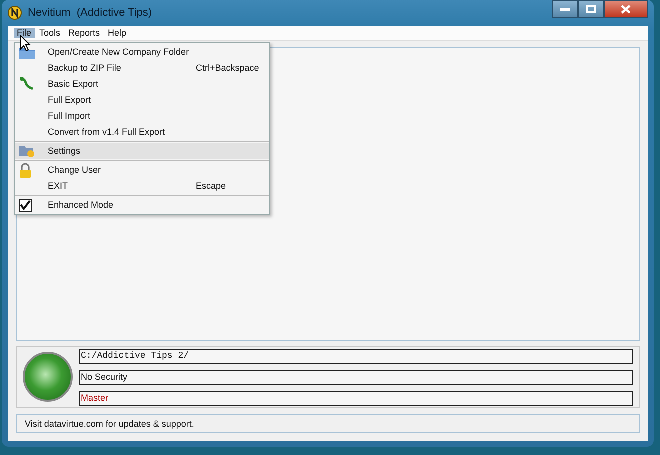  Describe the element at coordinates (85, 33) in the screenshot. I see `menu-item: Reports` at that location.